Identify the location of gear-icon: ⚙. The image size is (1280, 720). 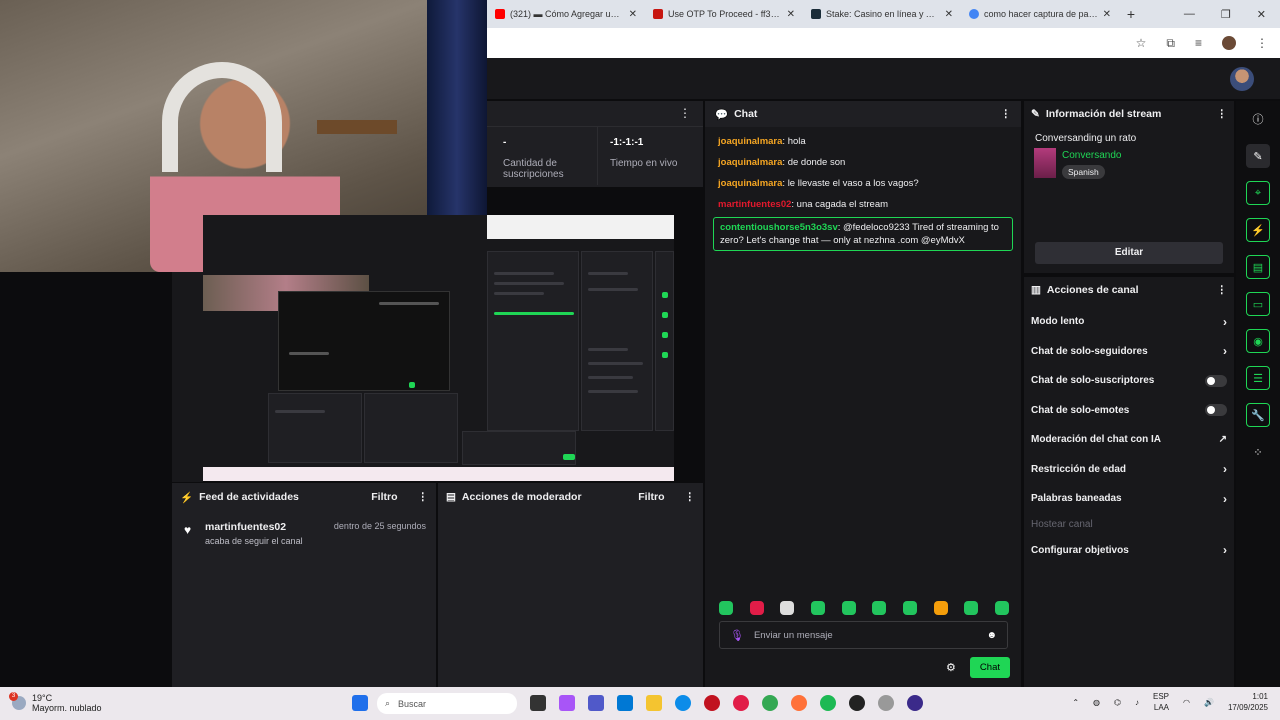
(951, 667).